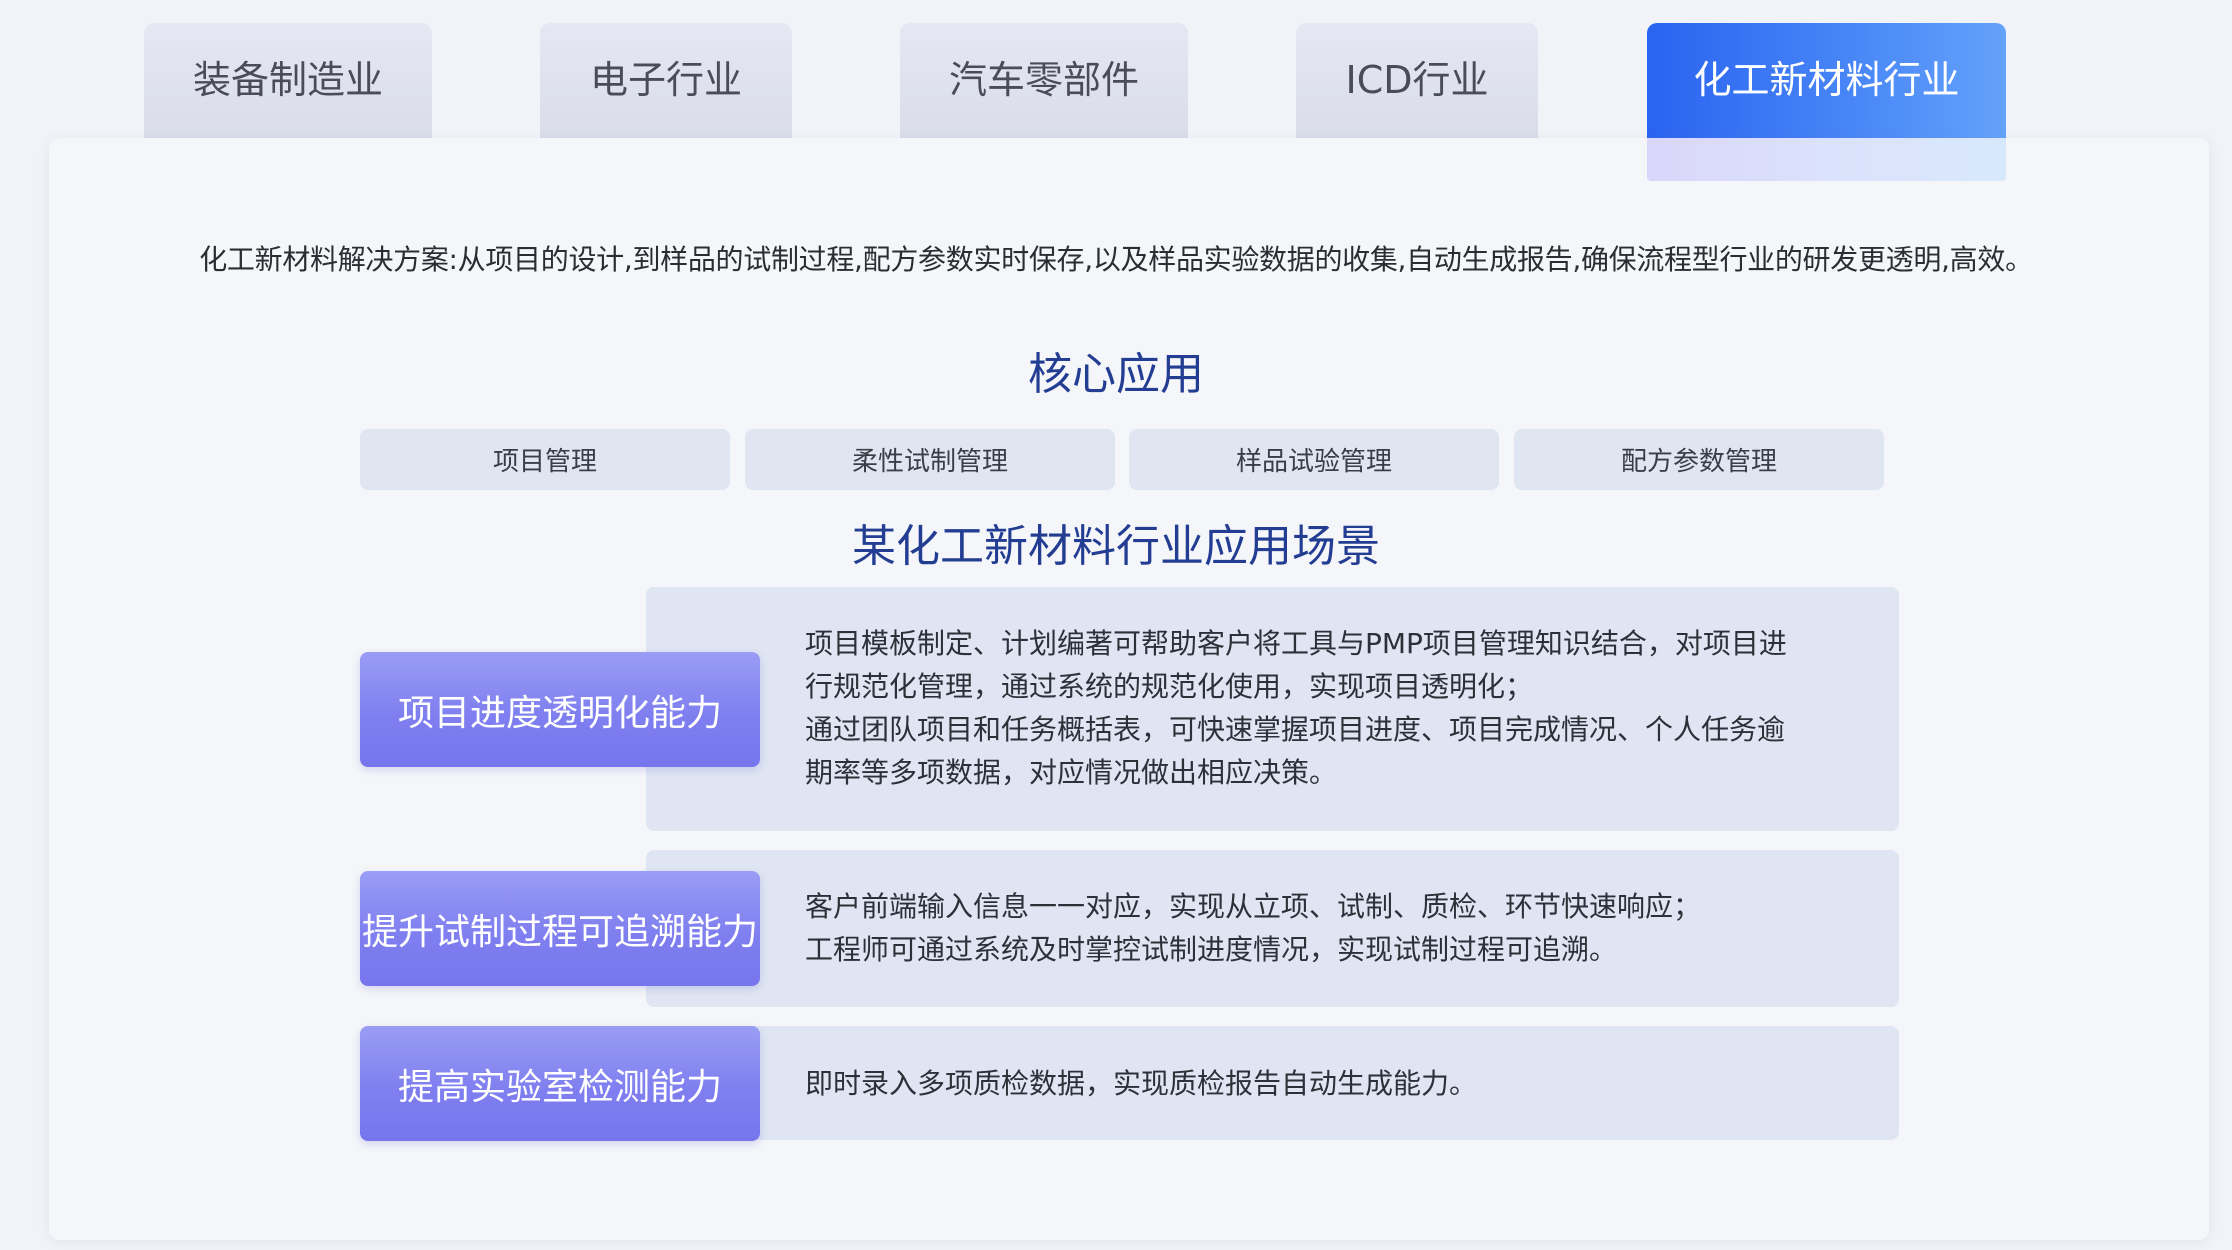  What do you see at coordinates (560, 928) in the screenshot?
I see `capability-trial-traceability: 提升试制过程可追溯能力` at bounding box center [560, 928].